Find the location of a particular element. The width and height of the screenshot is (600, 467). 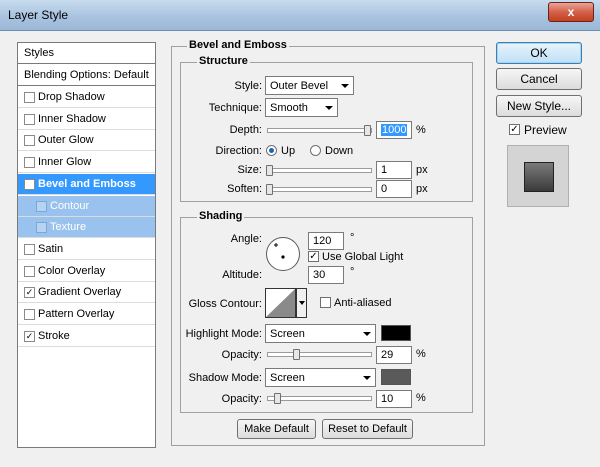

gloss-contour-picker is located at coordinates (286, 303).